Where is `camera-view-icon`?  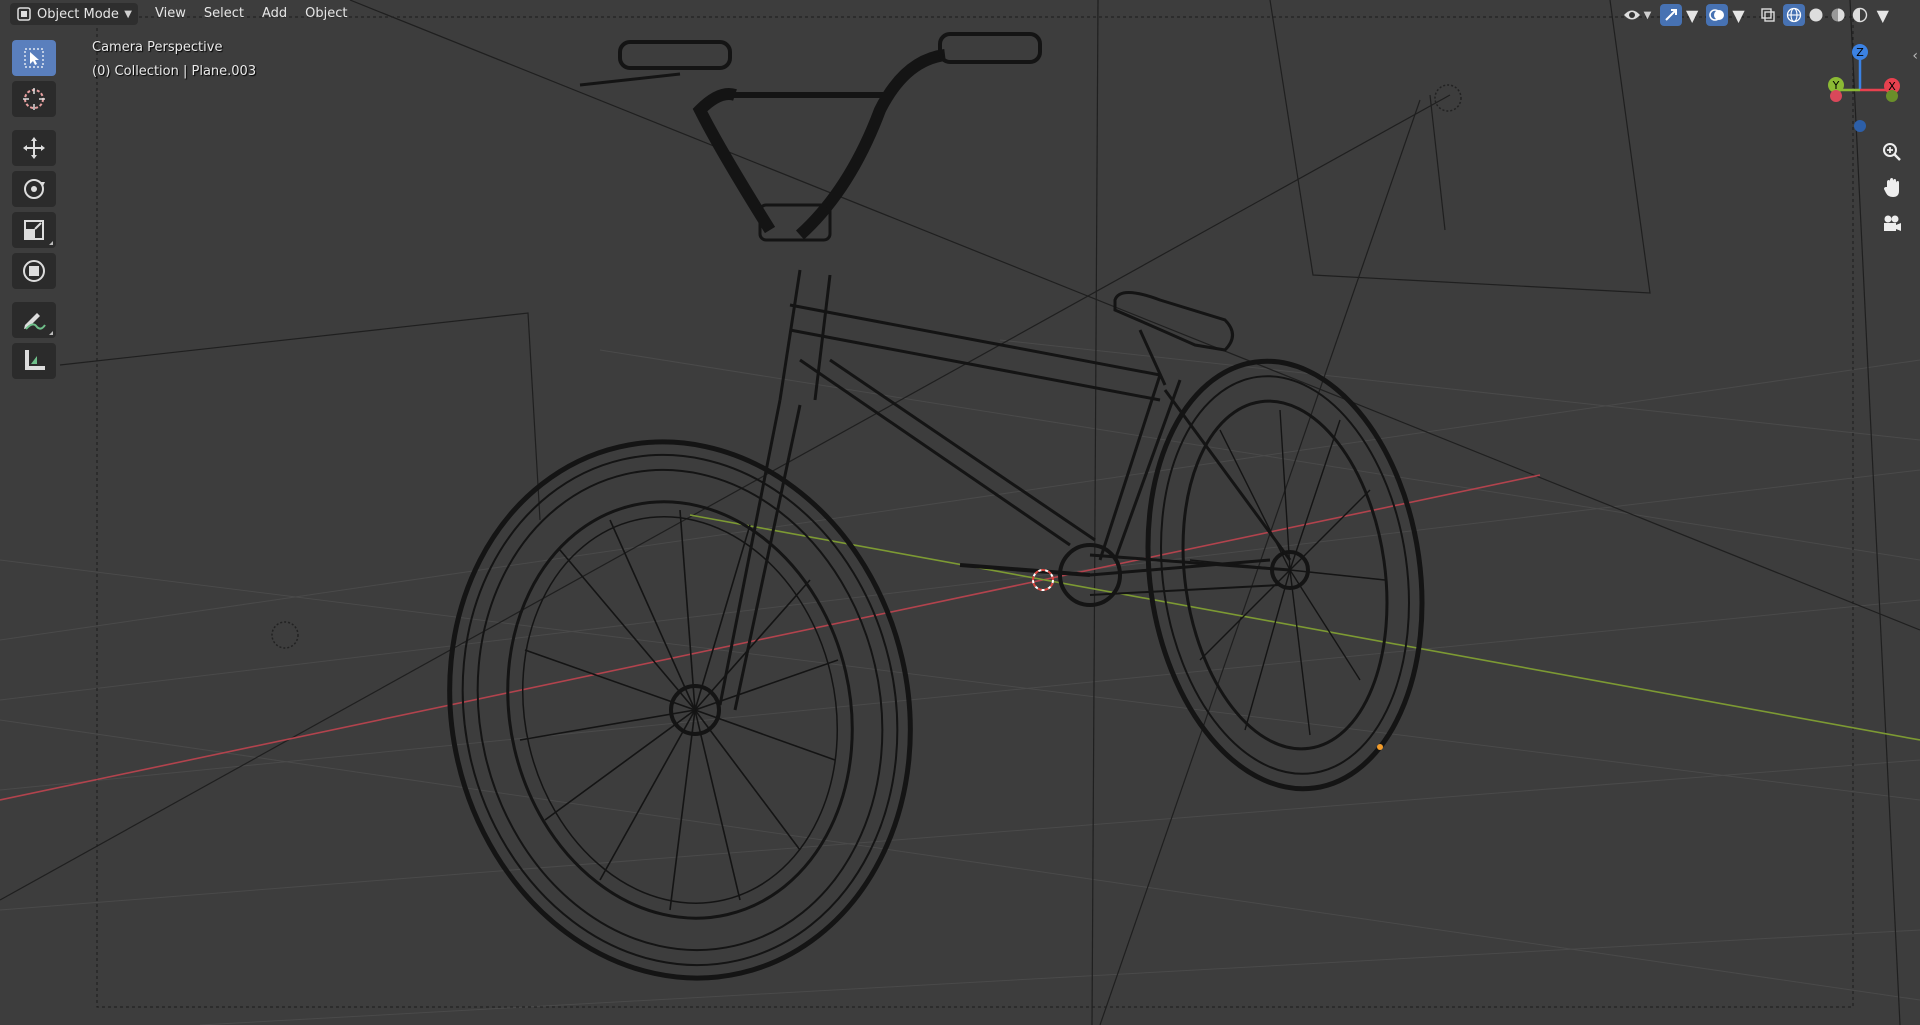 camera-view-icon is located at coordinates (1892, 223).